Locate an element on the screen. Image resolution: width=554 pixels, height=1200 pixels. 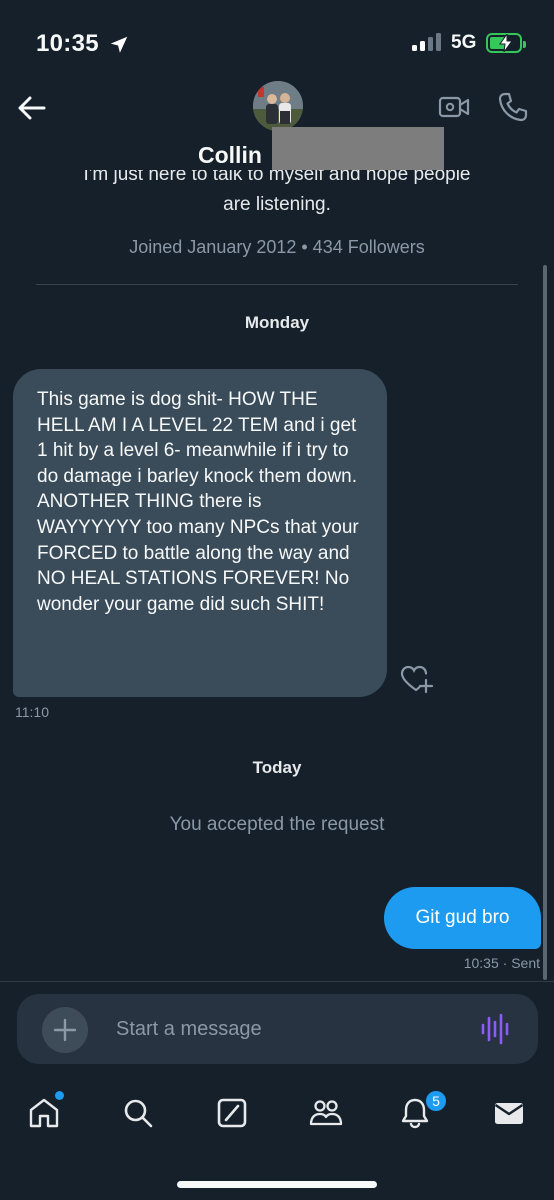
voice-call-button is located at coordinates (513, 107).